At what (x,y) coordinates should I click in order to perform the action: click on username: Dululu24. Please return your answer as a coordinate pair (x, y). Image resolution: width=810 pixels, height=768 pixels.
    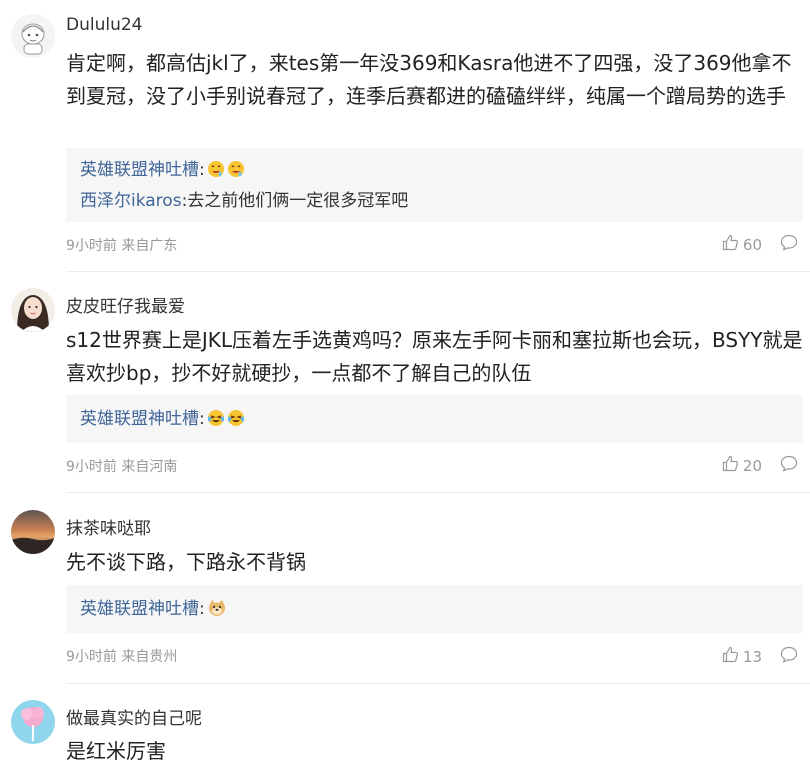
    Looking at the image, I should click on (104, 25).